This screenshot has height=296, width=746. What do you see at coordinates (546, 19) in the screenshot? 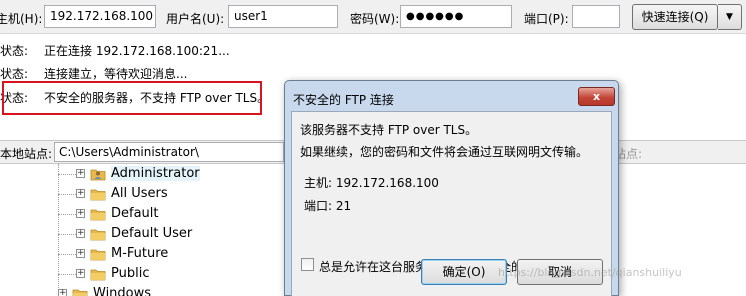
I see `port-label: 端口(P):` at bounding box center [546, 19].